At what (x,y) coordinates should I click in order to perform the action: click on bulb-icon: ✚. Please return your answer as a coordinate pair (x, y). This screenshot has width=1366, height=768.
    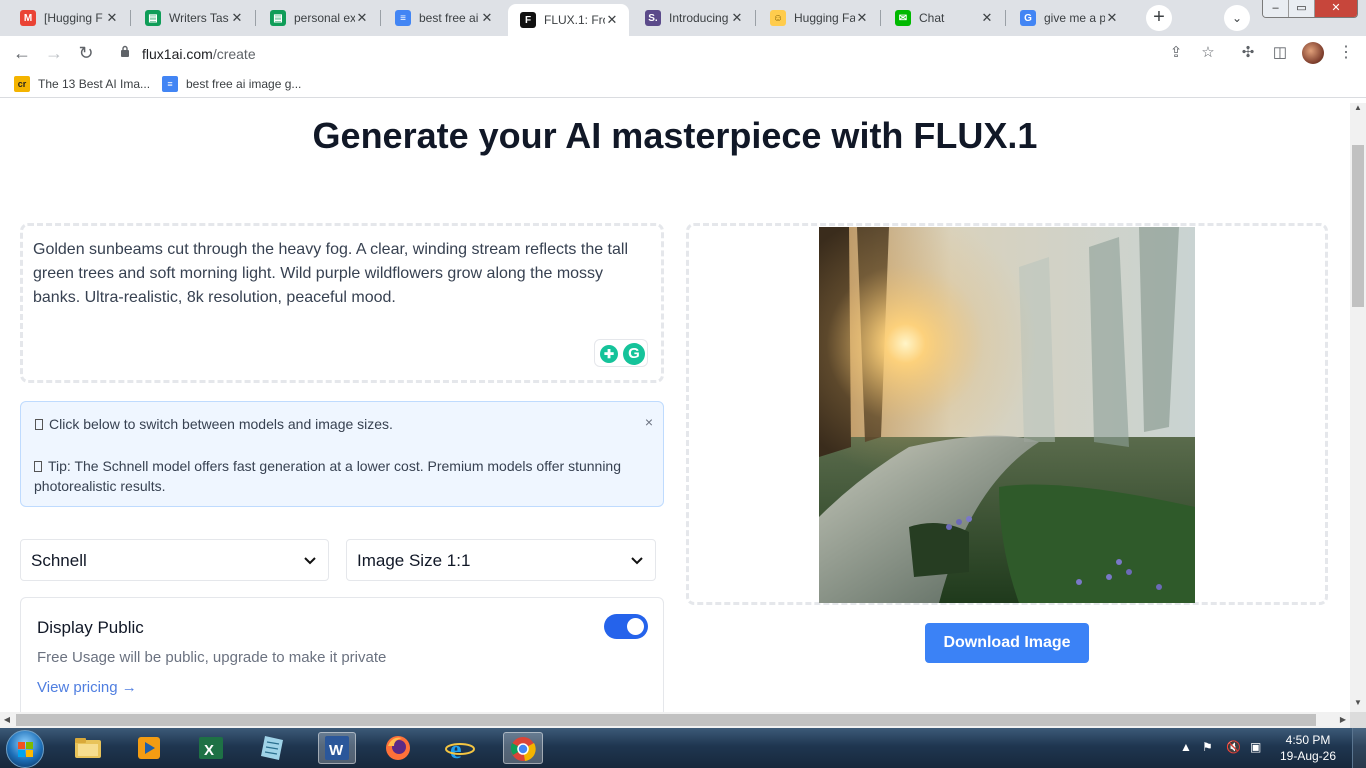
    Looking at the image, I should click on (609, 354).